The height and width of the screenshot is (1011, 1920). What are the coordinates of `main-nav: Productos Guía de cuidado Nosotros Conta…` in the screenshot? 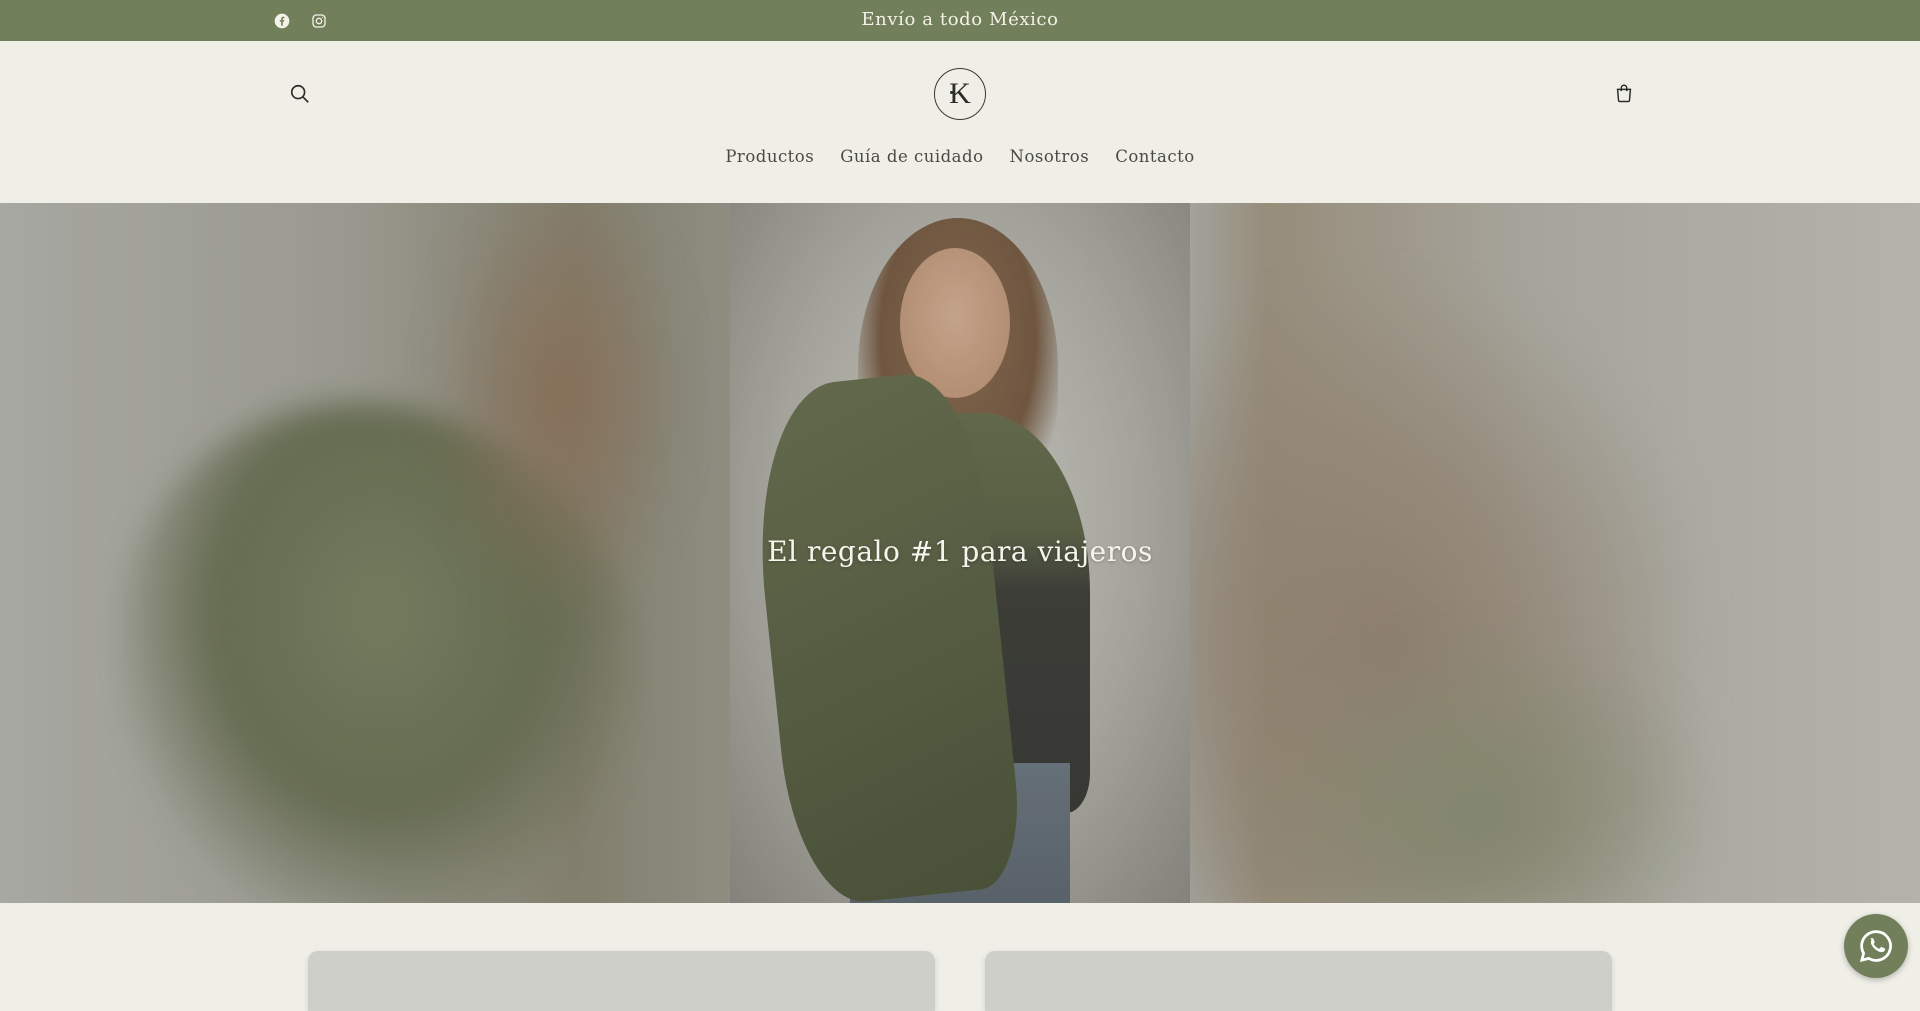 It's located at (960, 162).